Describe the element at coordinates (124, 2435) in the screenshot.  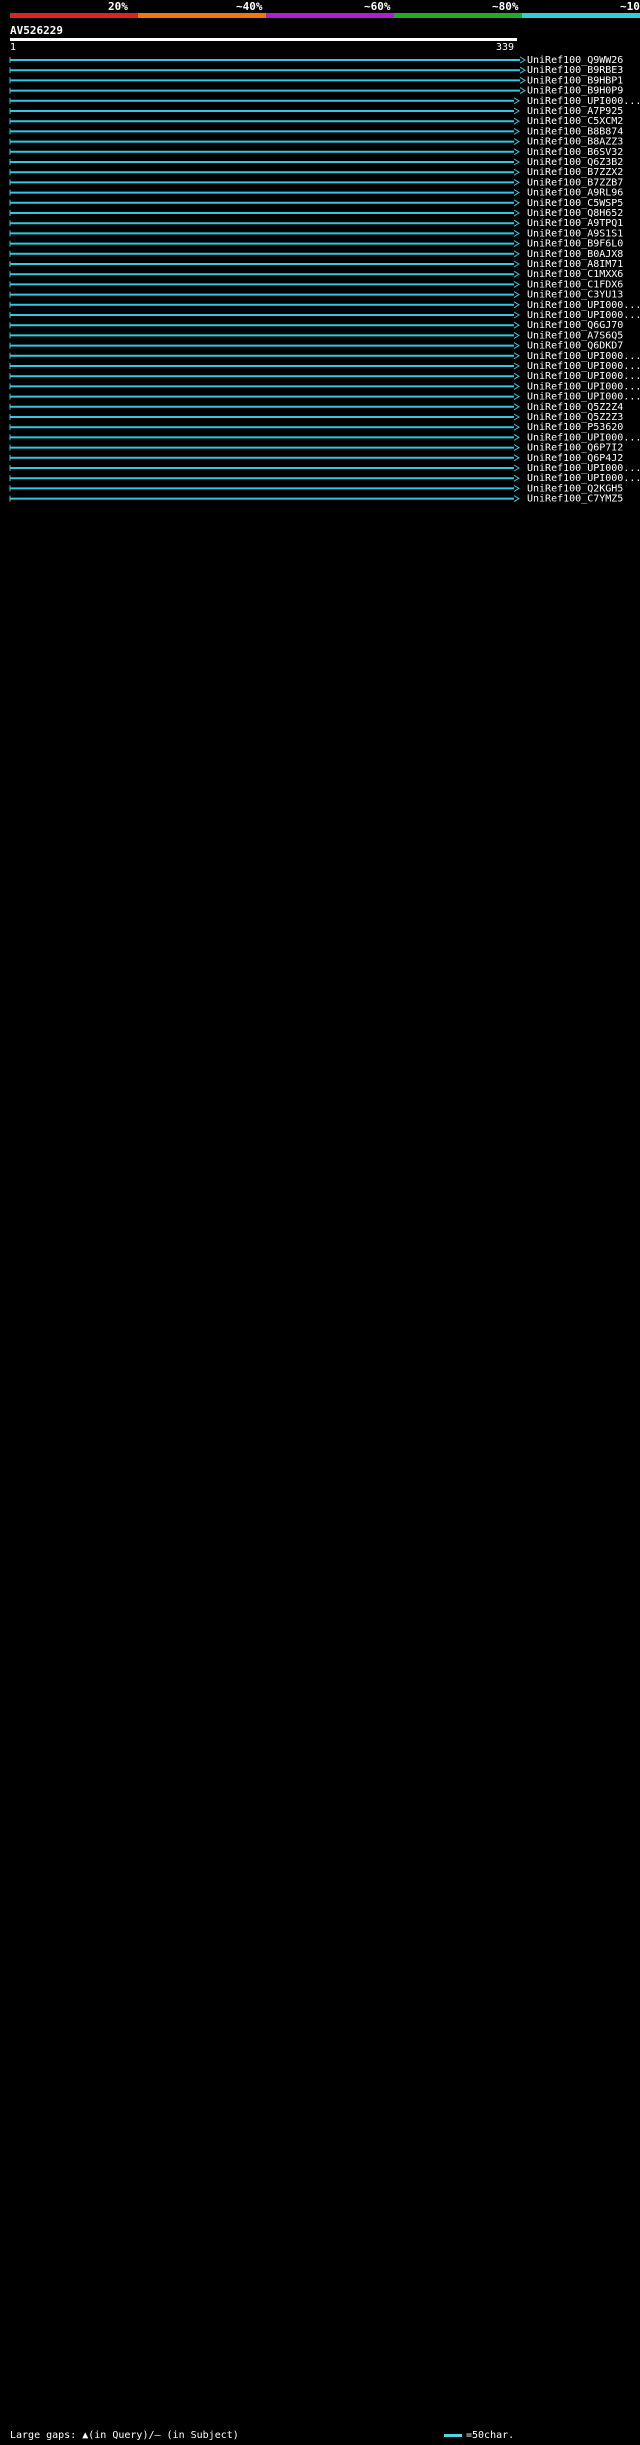
I see `gaps-legend: Large gaps: ▲(in Query)/— (in Subject)` at that location.